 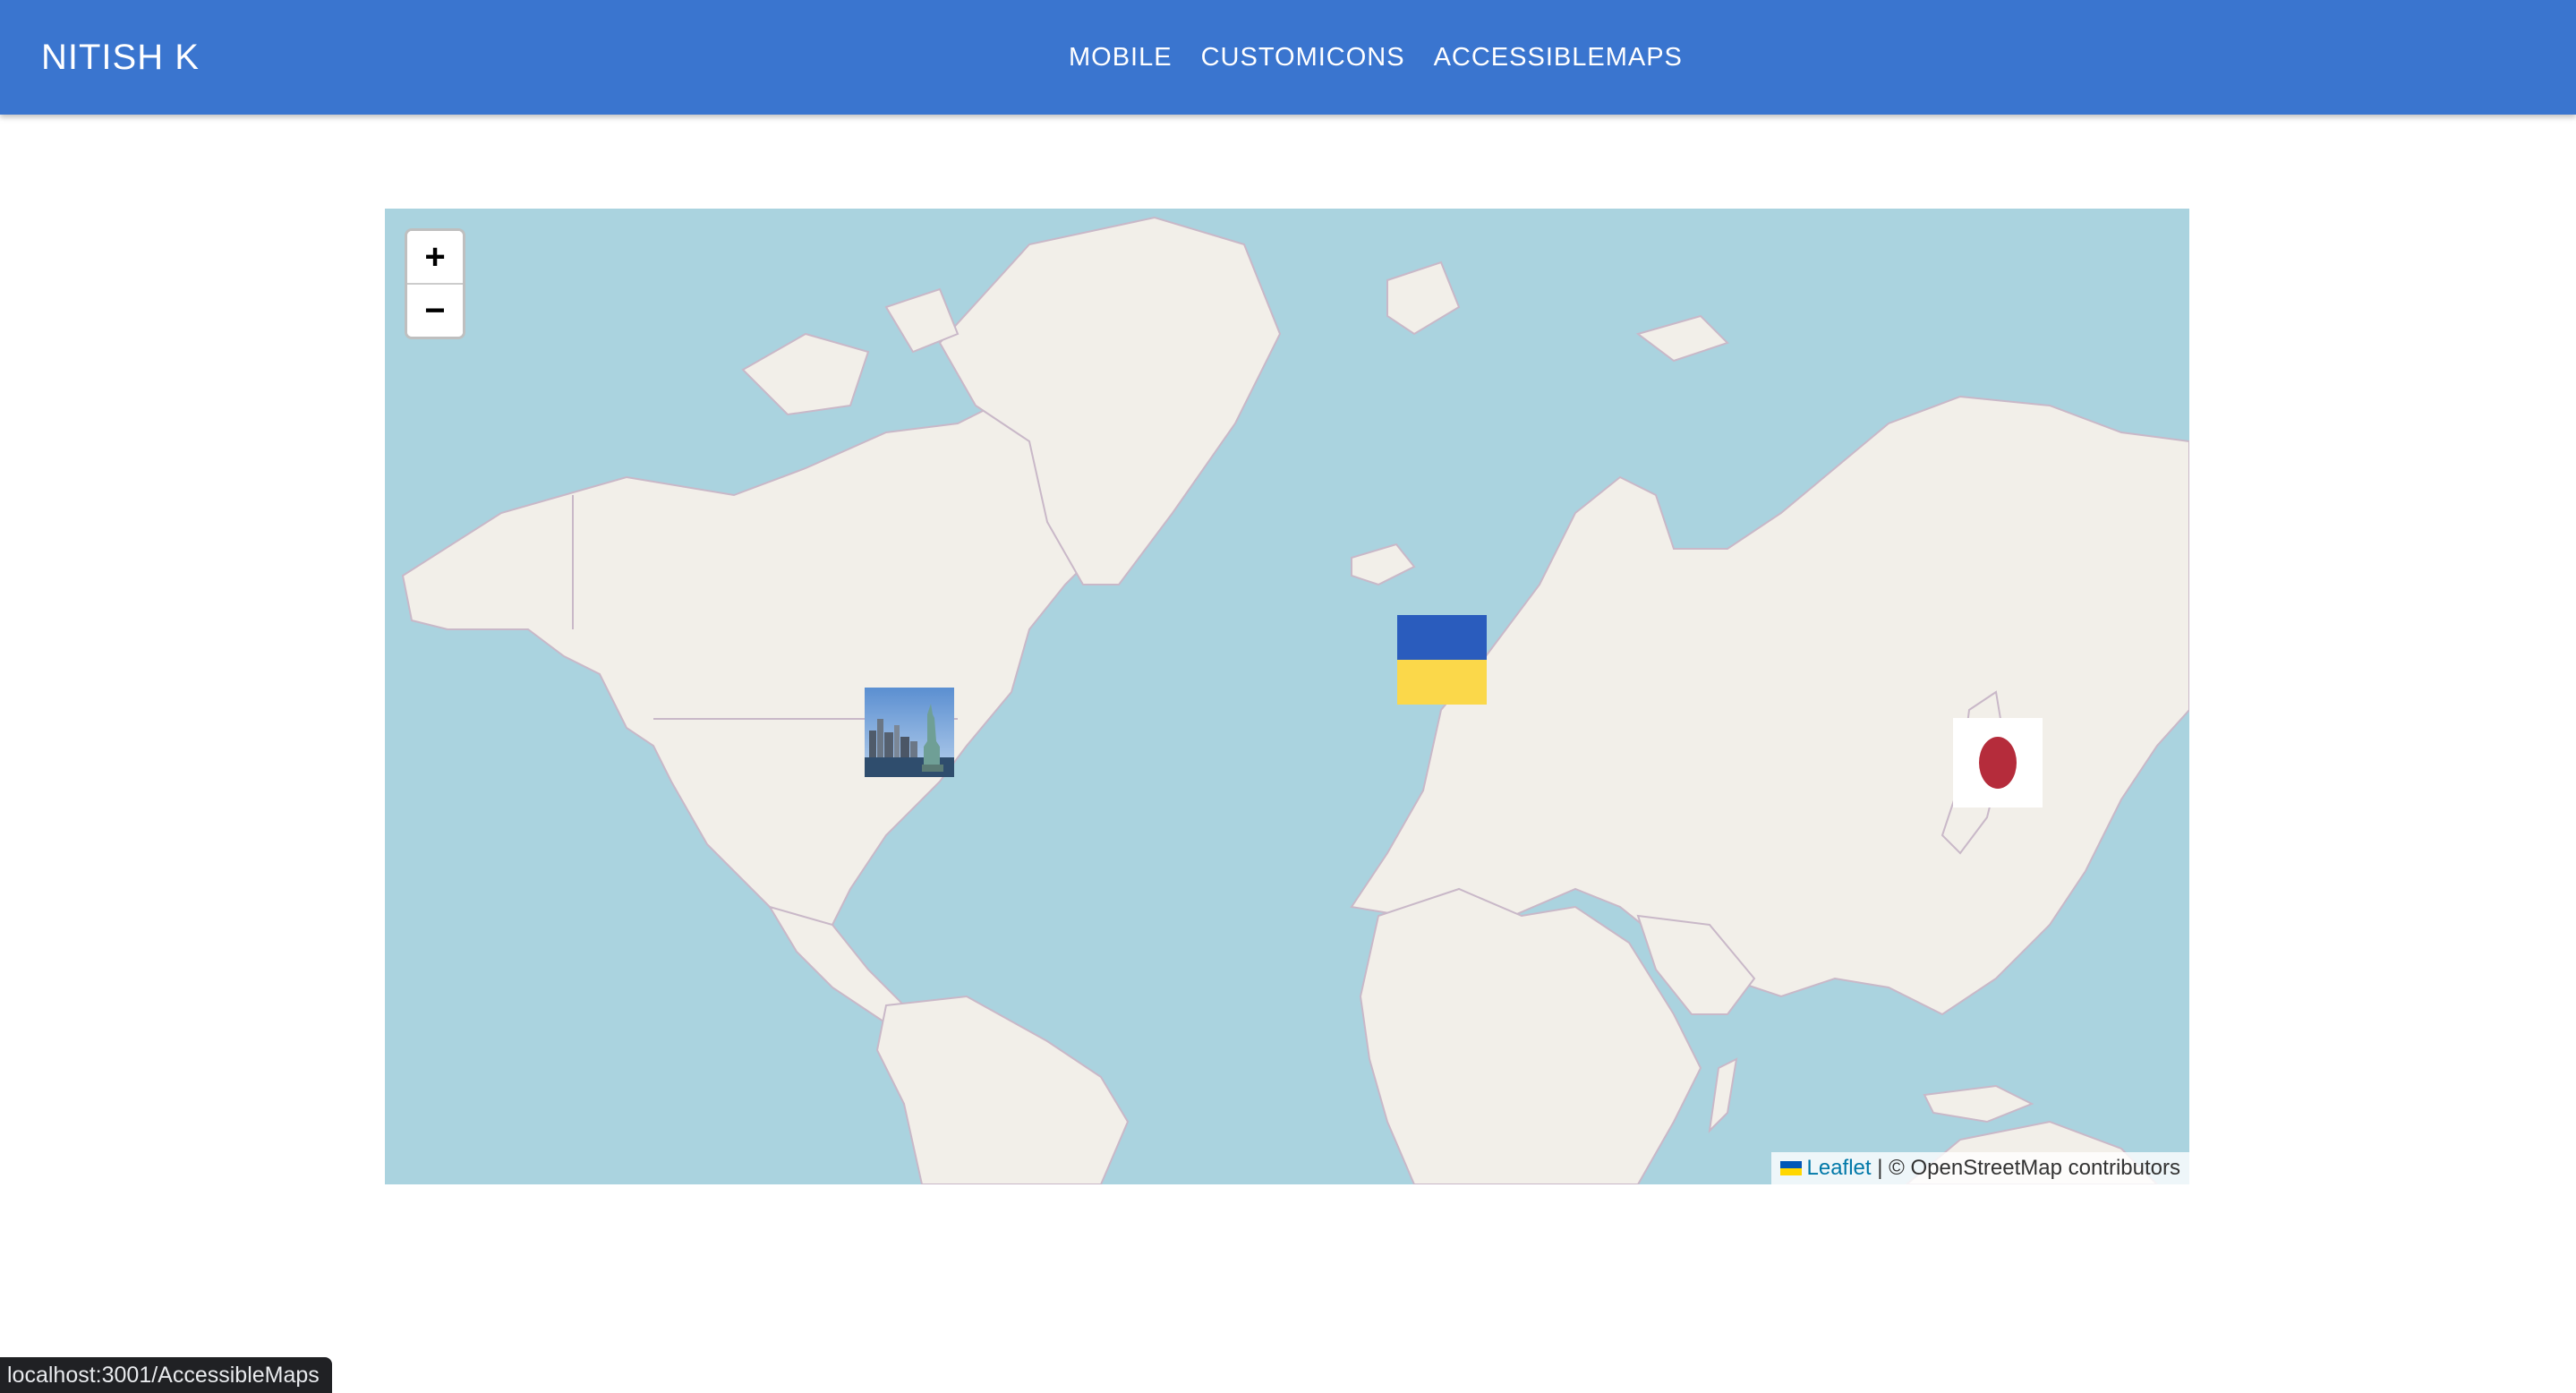 I want to click on statue-of-liberty-photo-icon, so click(x=909, y=732).